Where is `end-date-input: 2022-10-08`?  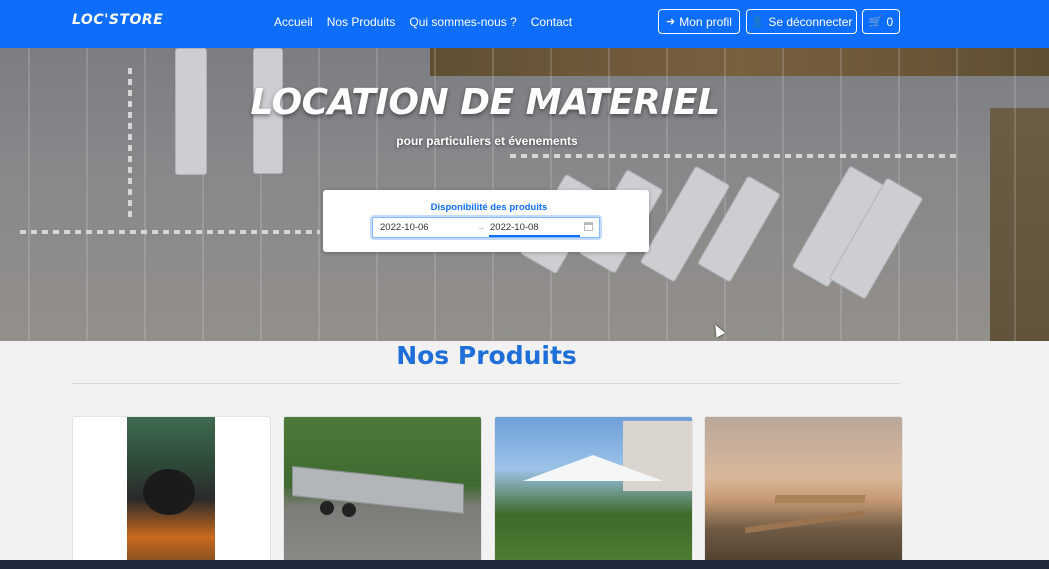
end-date-input: 2022-10-08 is located at coordinates (514, 227).